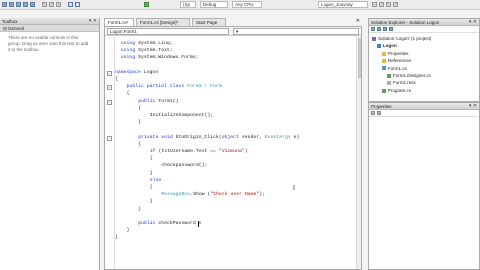  Describe the element at coordinates (409, 75) in the screenshot. I see `solution-tree-item: Form1.Designer.cs` at that location.